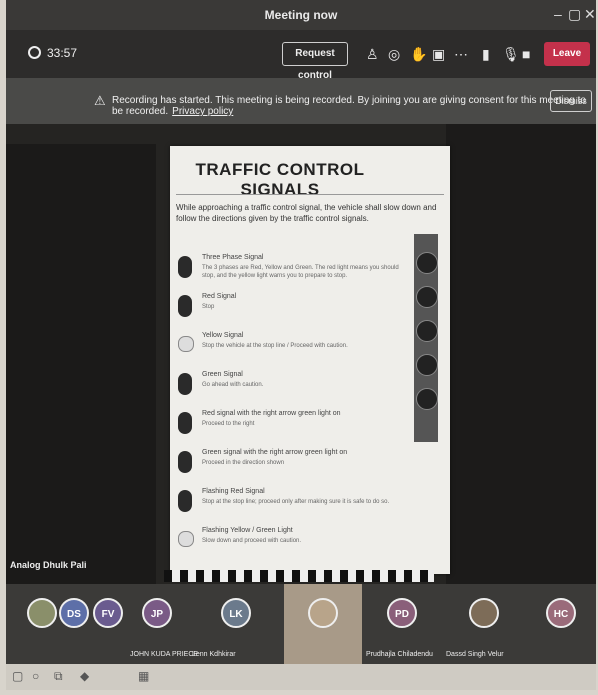 Image resolution: width=598 pixels, height=695 pixels. Describe the element at coordinates (292, 308) in the screenshot. I see `signal-item: Red Signal Stop` at that location.